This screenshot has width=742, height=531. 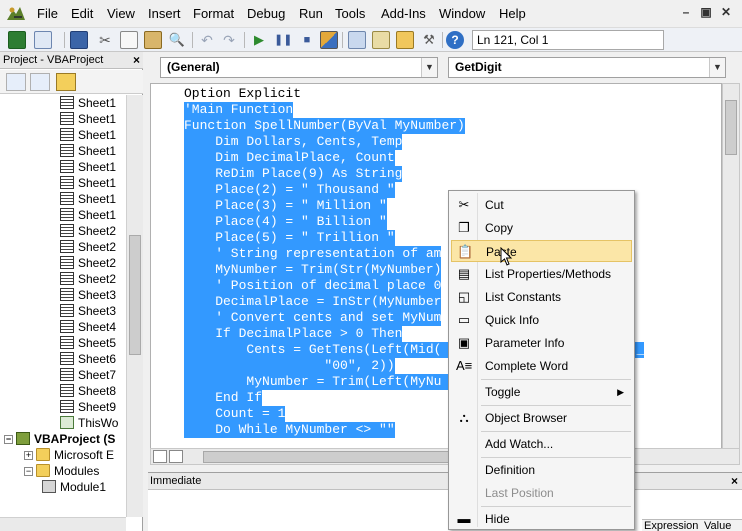 What do you see at coordinates (541, 392) in the screenshot?
I see `menu-item-toggle: Toggle ▶` at bounding box center [541, 392].